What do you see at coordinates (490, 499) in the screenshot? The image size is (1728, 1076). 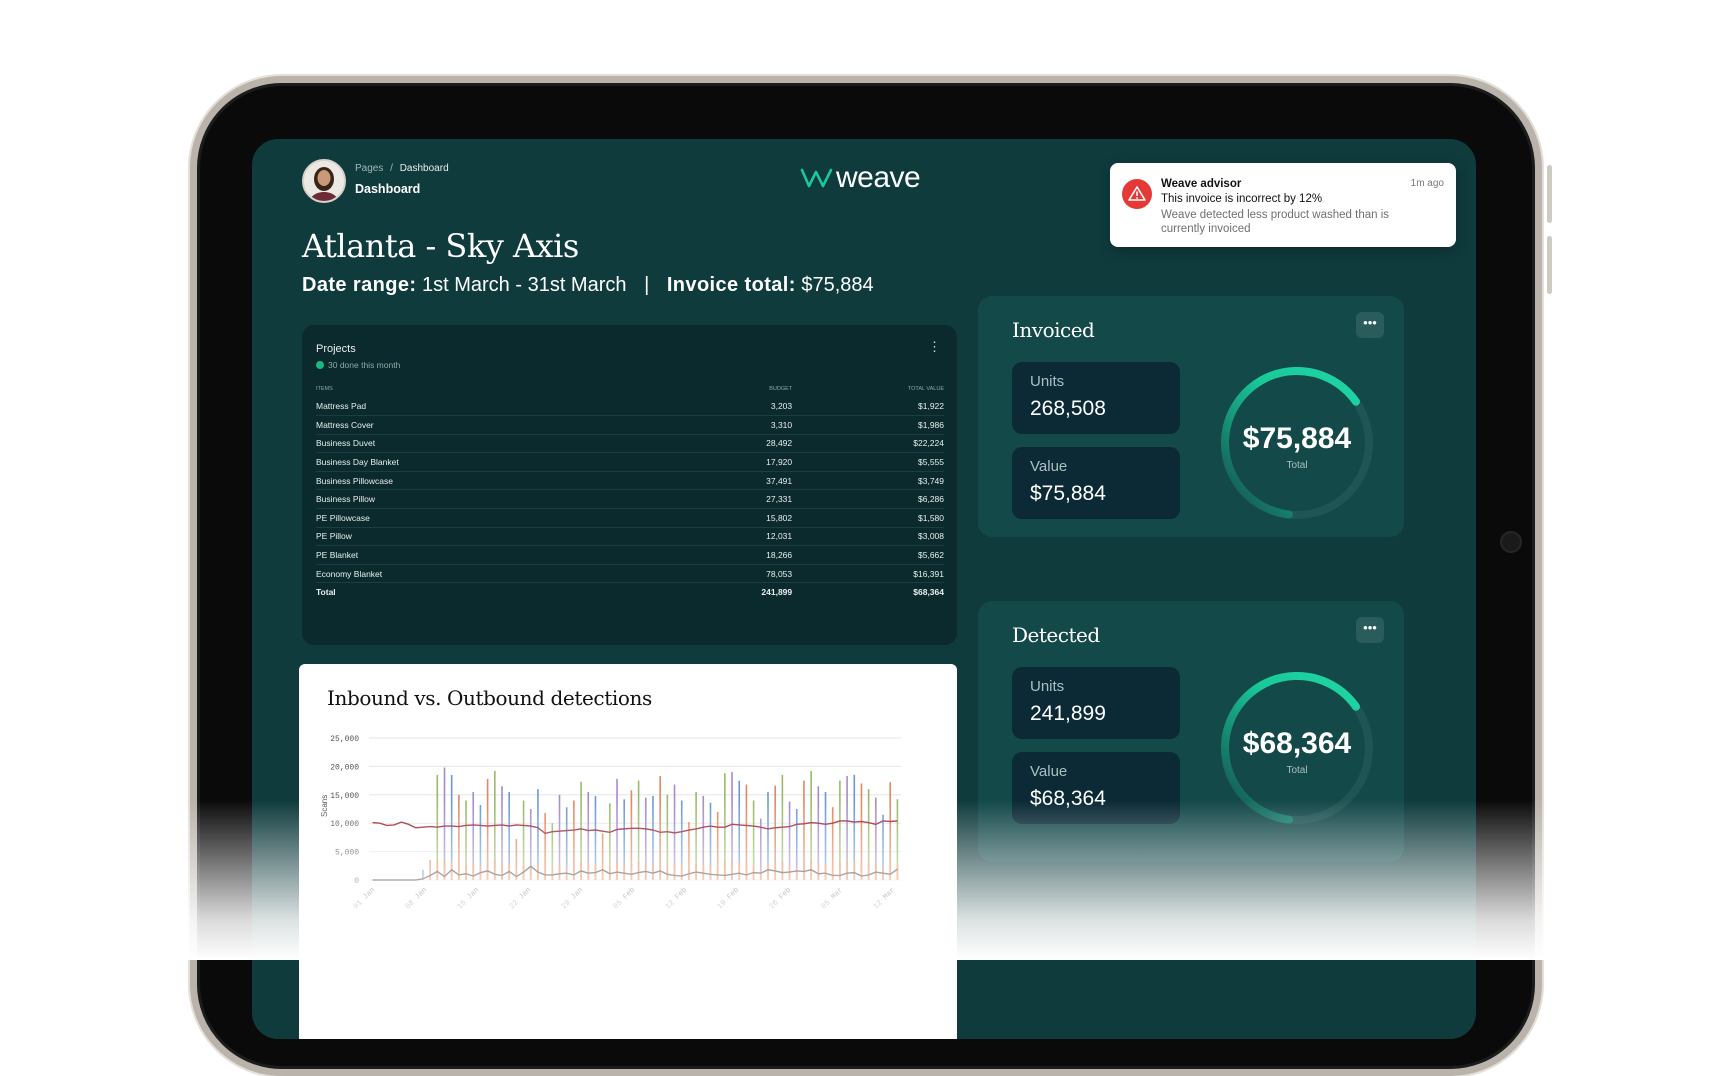 I see `item-cell: Business Pillow` at bounding box center [490, 499].